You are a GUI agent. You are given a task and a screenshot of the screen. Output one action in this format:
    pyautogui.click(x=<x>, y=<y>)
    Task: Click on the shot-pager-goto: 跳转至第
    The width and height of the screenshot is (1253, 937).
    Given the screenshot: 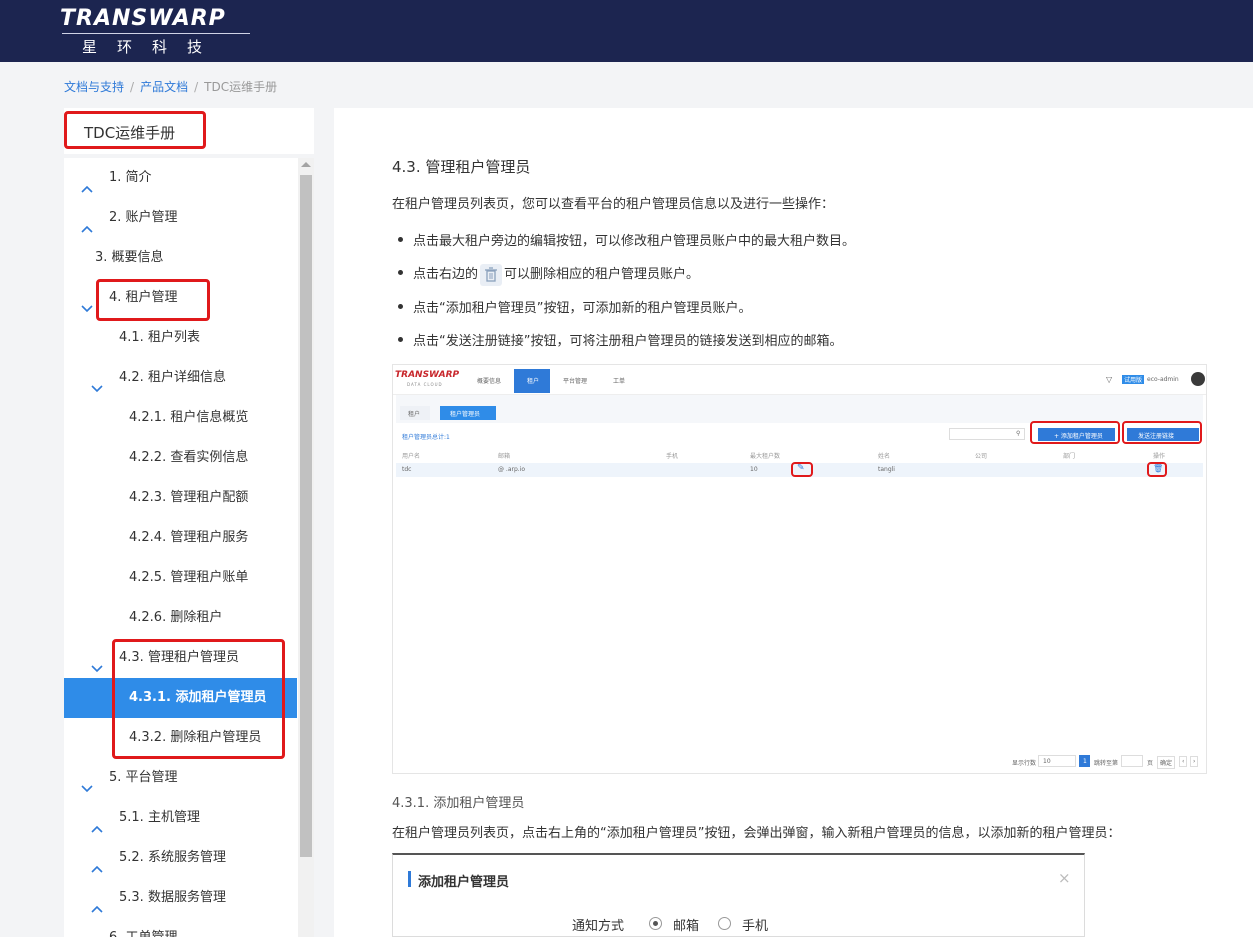 What is the action you would take?
    pyautogui.click(x=1106, y=763)
    